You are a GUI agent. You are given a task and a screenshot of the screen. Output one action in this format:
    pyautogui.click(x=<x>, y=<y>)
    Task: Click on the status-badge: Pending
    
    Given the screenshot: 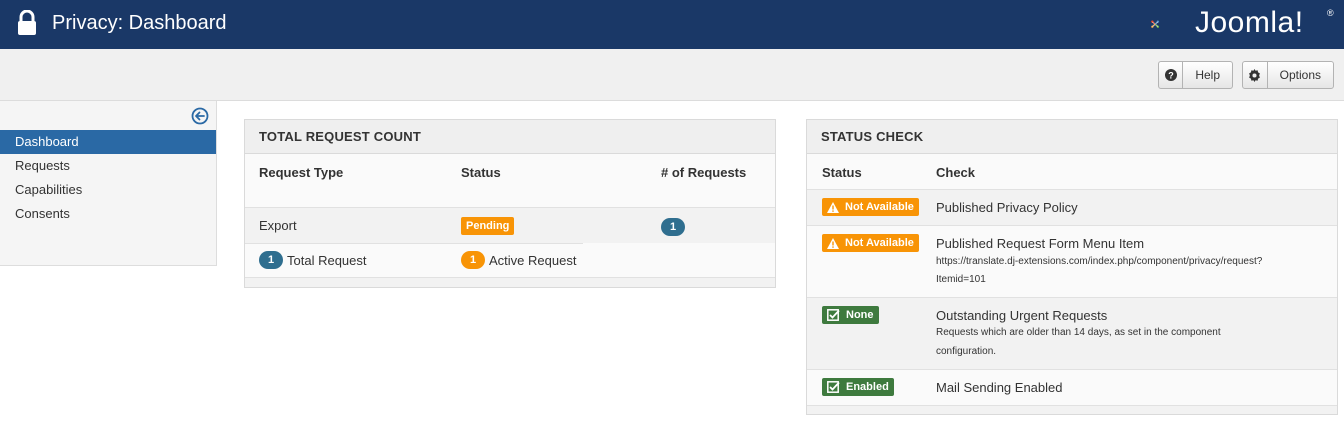 What is the action you would take?
    pyautogui.click(x=488, y=226)
    